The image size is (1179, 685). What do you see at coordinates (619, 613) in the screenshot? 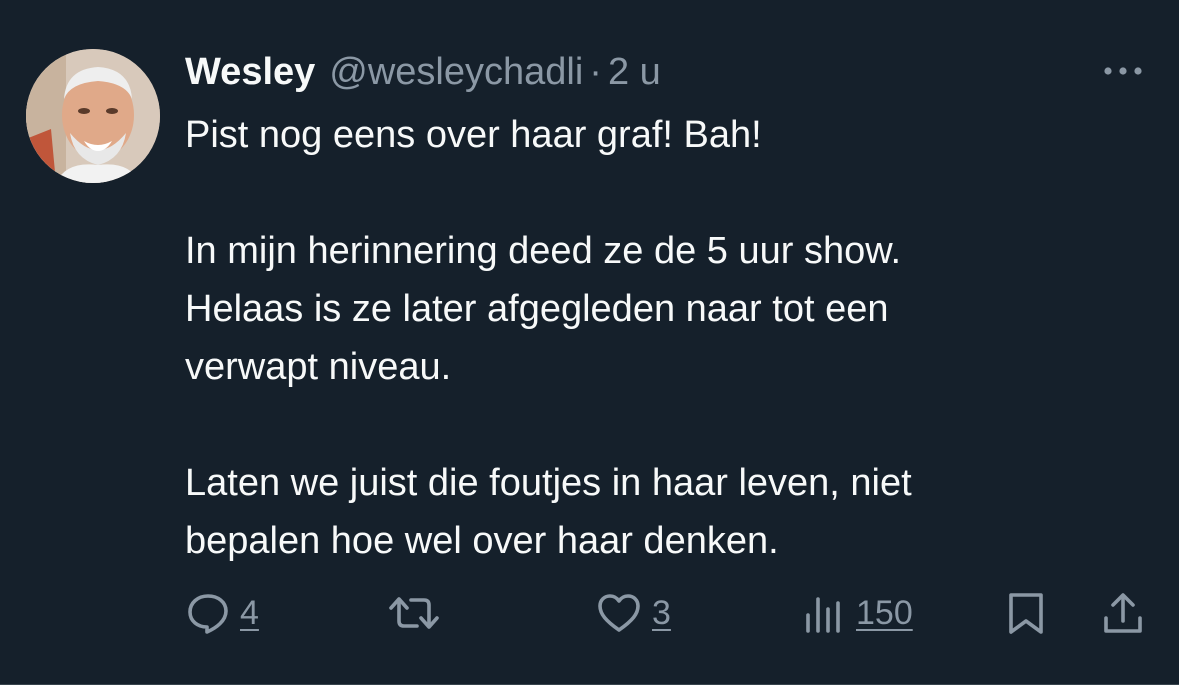
I see `heart-icon` at bounding box center [619, 613].